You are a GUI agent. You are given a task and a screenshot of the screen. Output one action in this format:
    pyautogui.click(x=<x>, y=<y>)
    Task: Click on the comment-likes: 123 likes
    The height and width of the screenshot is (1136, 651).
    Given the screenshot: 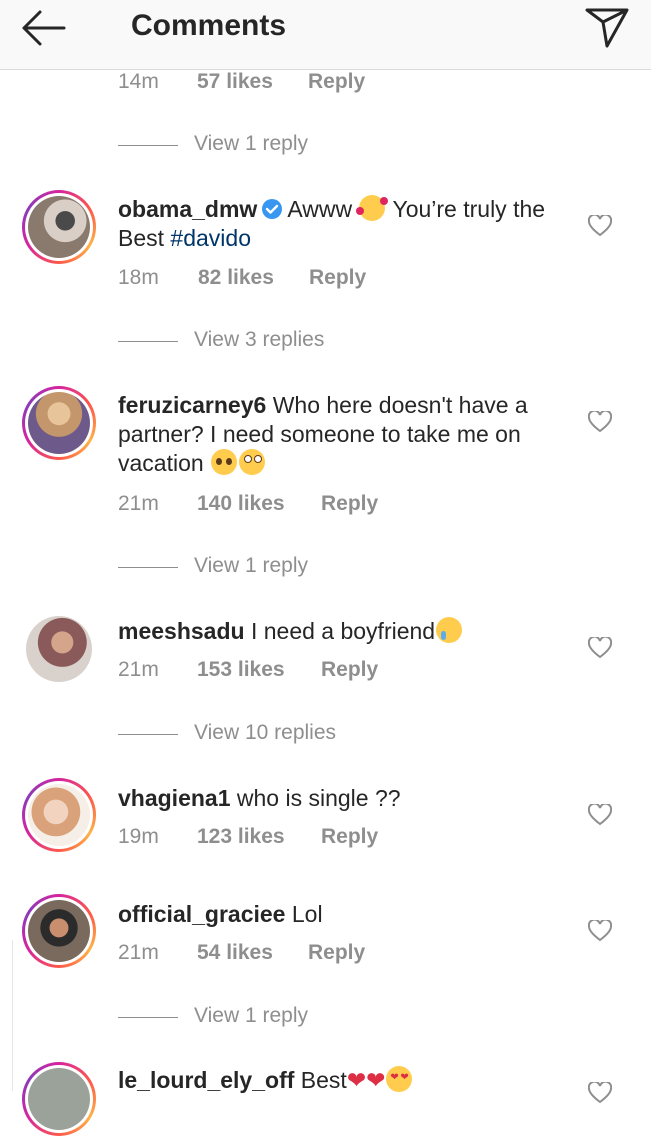 What is the action you would take?
    pyautogui.click(x=241, y=837)
    